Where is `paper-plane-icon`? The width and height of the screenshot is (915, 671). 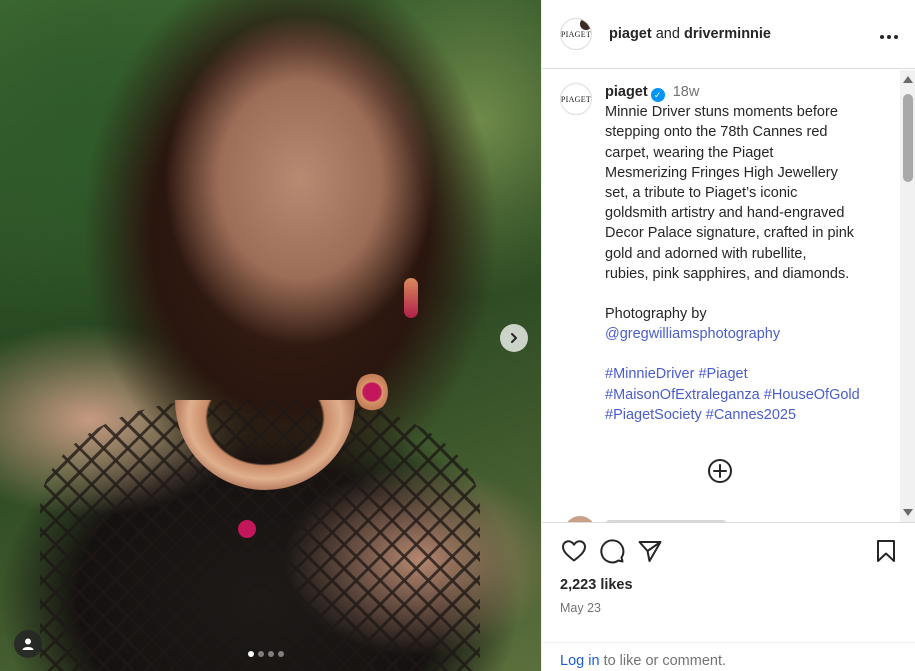
paper-plane-icon is located at coordinates (650, 551).